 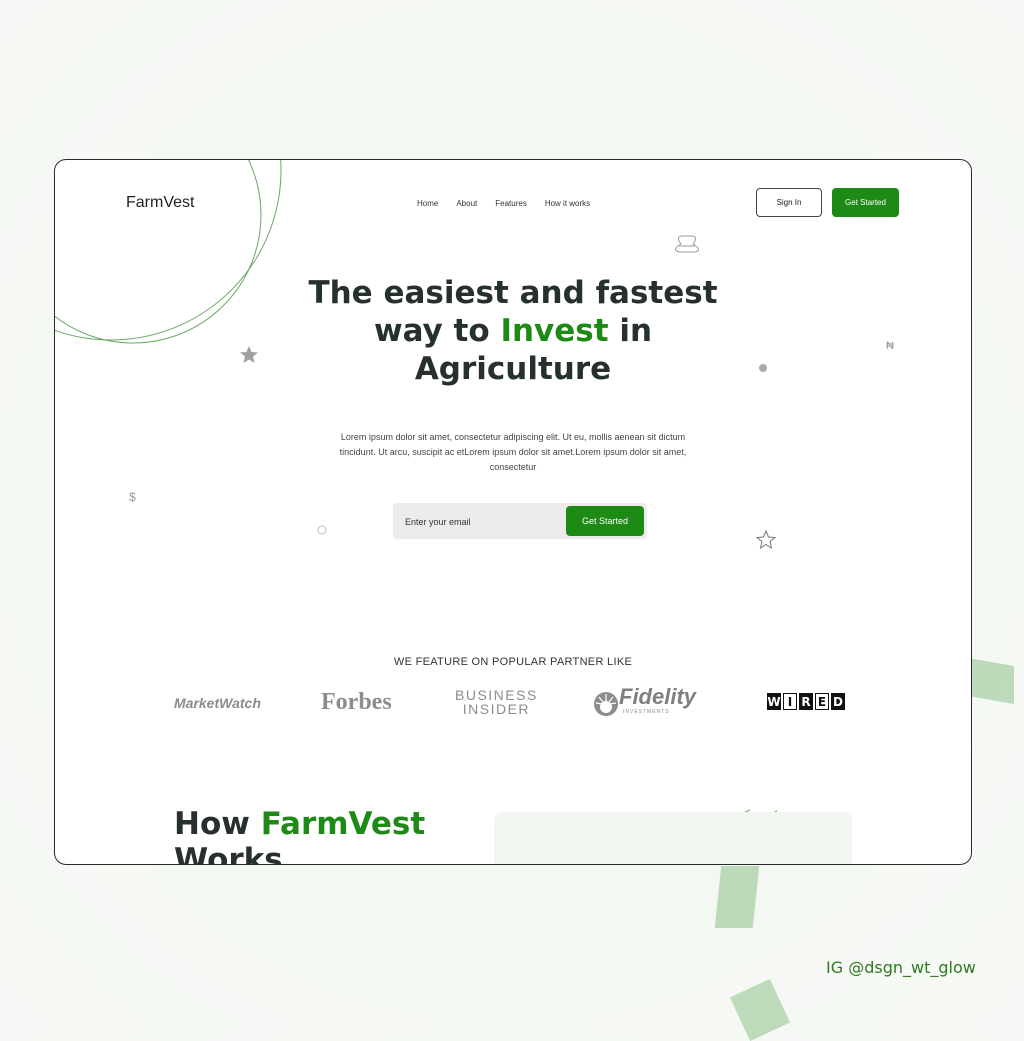 I want to click on how-it-works-title: How FarmVest Works, so click(x=300, y=835).